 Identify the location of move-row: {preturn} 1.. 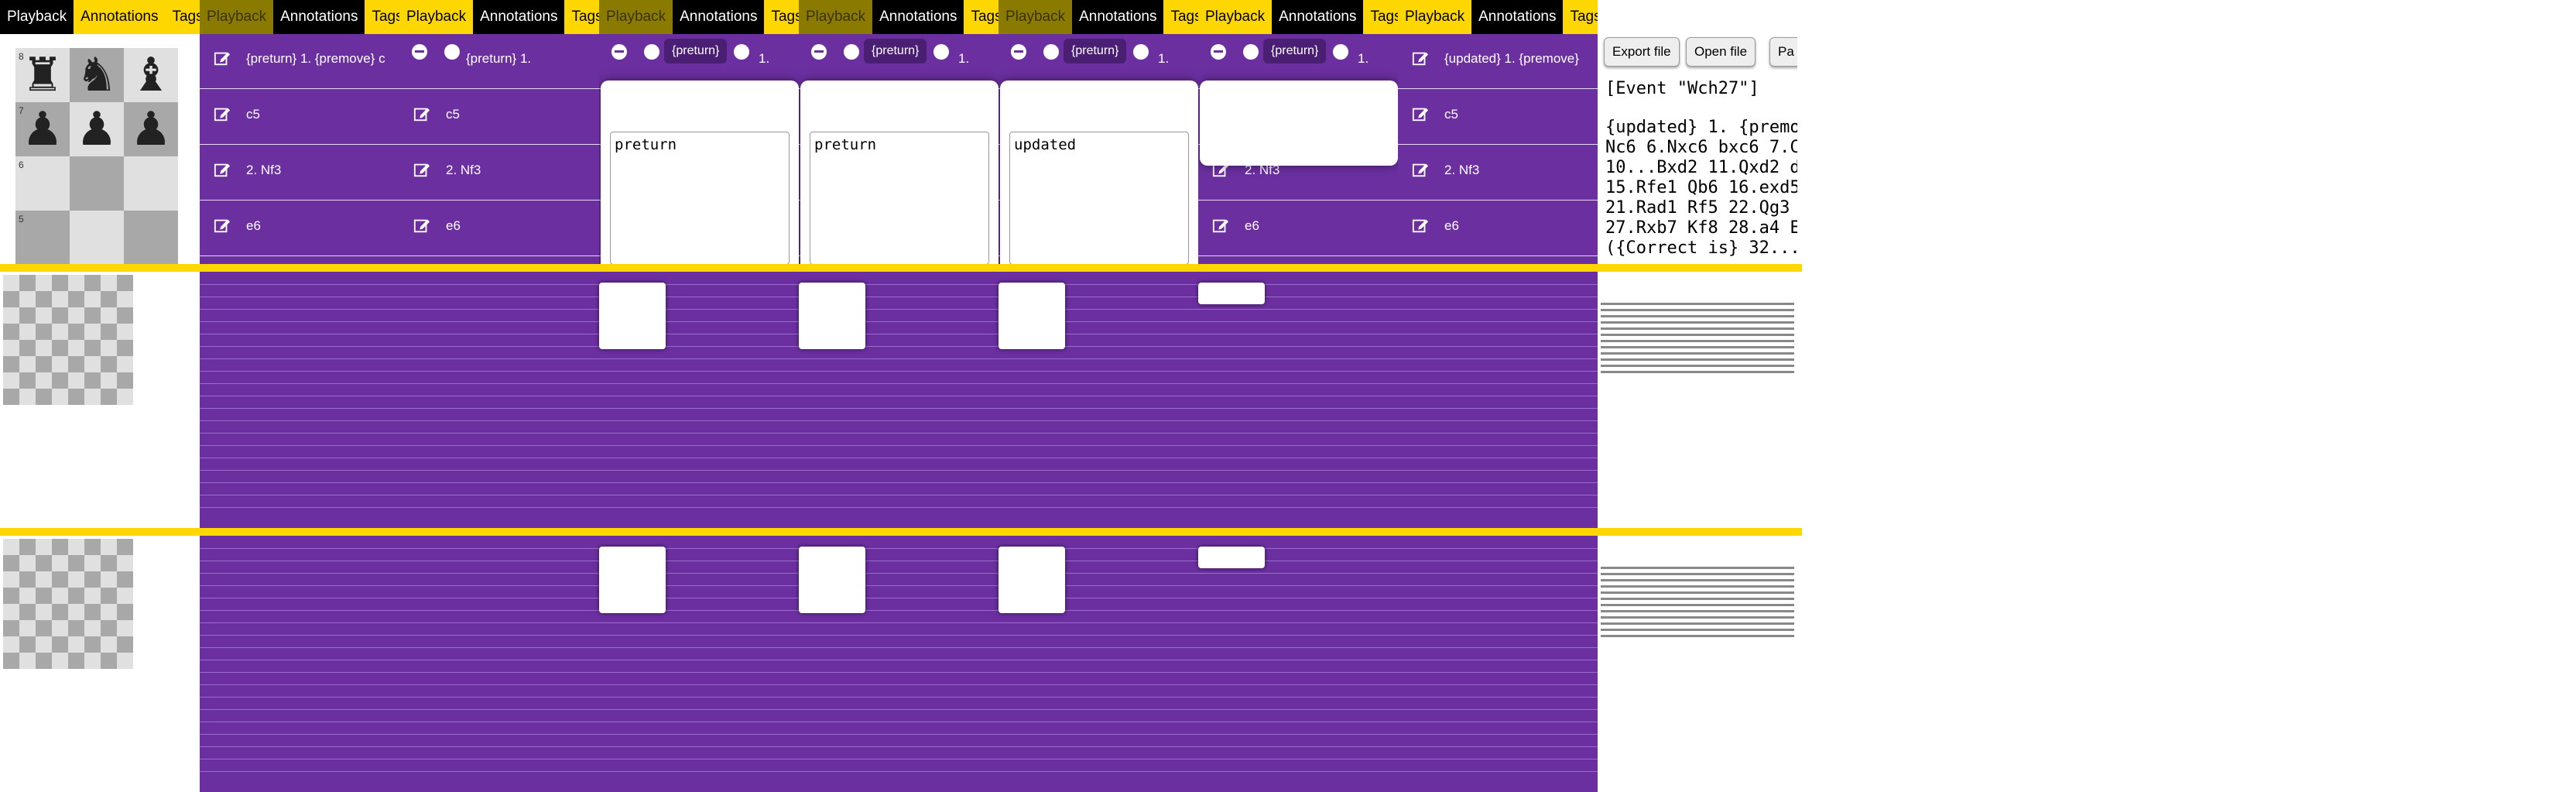
(499, 61).